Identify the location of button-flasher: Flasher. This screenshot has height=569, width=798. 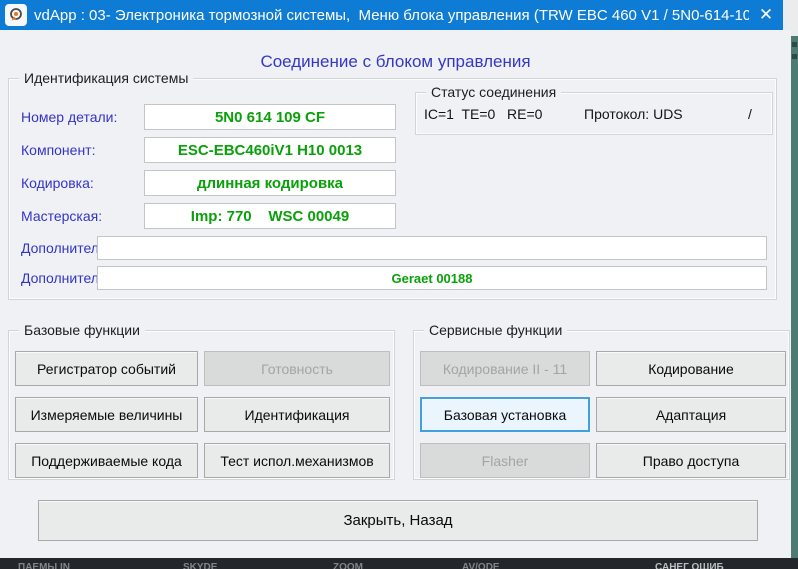
(505, 460).